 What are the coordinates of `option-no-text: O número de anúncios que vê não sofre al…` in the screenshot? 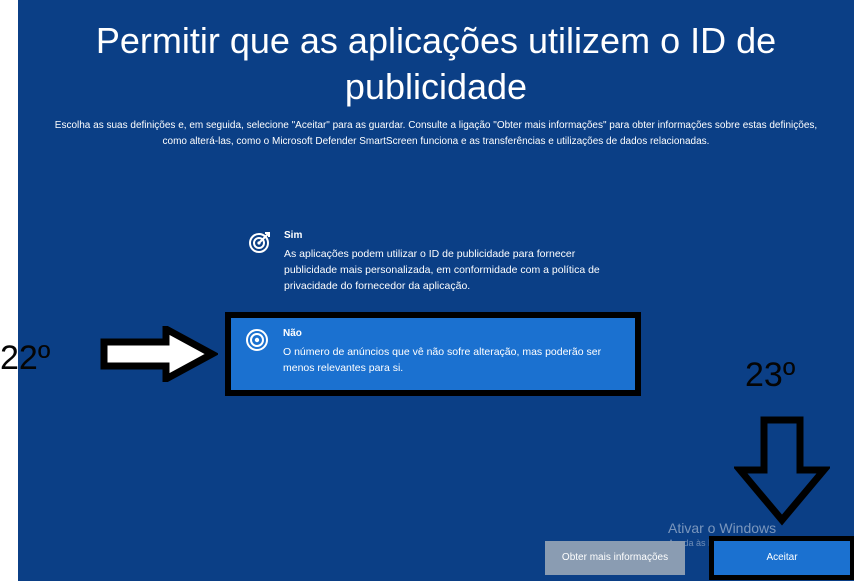 It's located at (442, 360).